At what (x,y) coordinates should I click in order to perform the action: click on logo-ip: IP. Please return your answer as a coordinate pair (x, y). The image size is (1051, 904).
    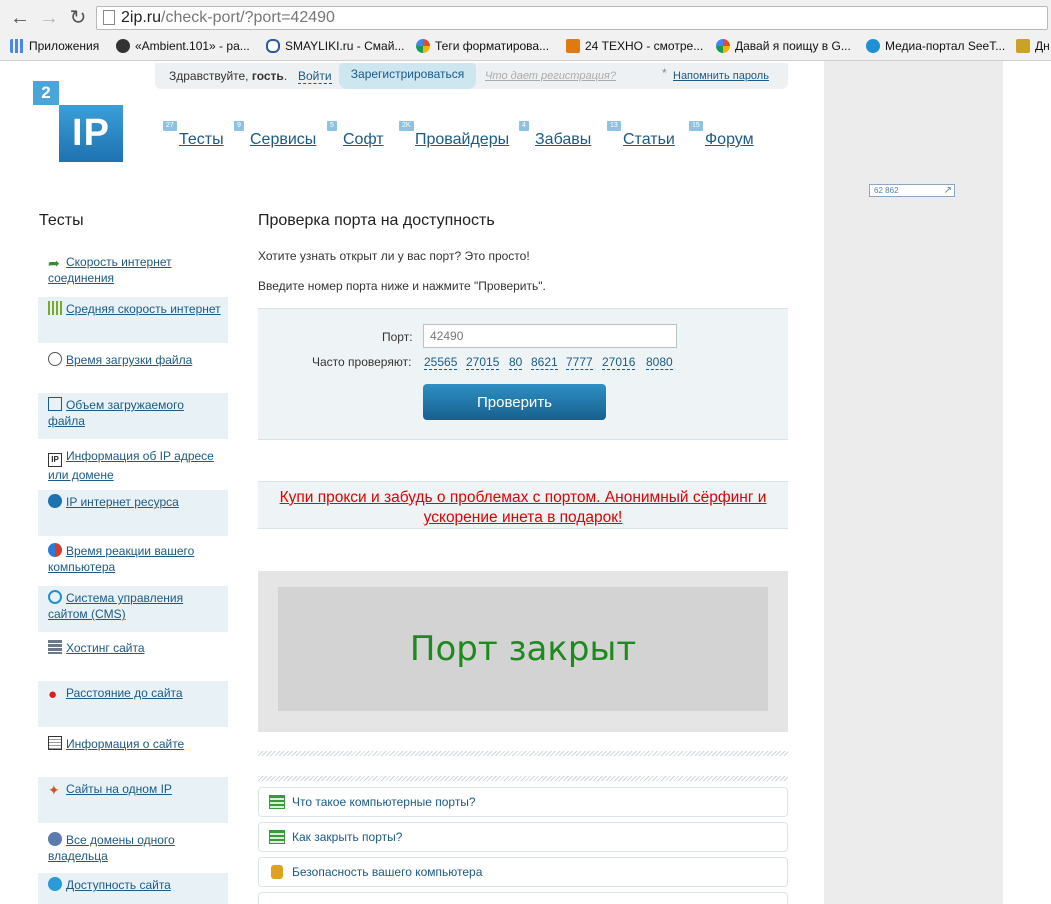
    Looking at the image, I should click on (91, 133).